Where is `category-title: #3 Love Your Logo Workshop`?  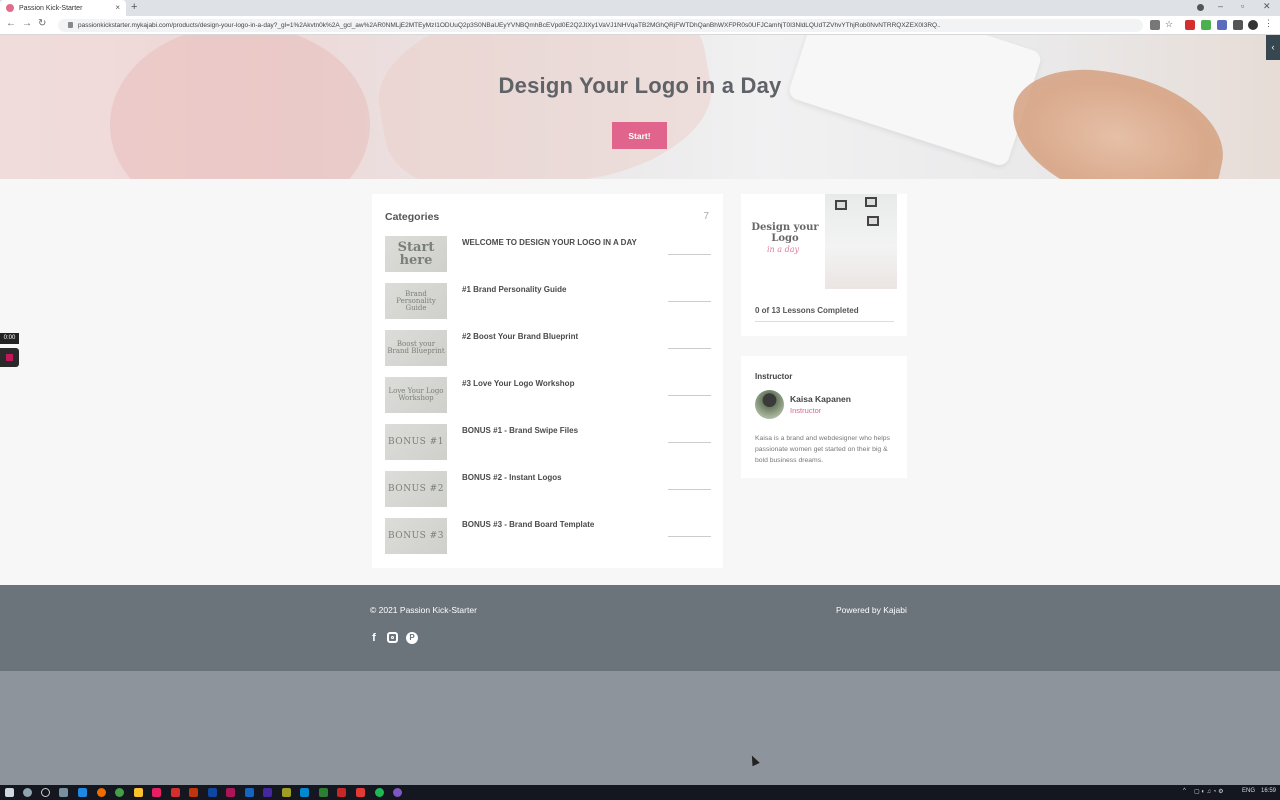 category-title: #3 Love Your Logo Workshop is located at coordinates (518, 383).